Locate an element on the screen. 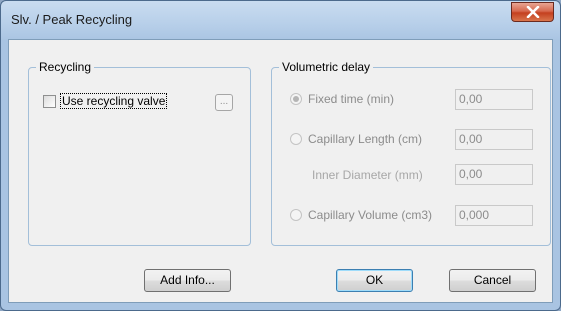 The image size is (561, 311). recycling-group-title: Recycling is located at coordinates (65, 67).